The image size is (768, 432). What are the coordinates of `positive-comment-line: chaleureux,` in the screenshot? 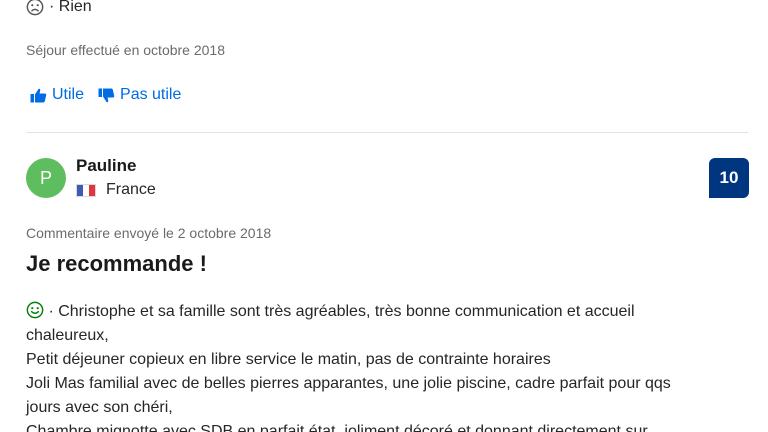 It's located at (67, 335).